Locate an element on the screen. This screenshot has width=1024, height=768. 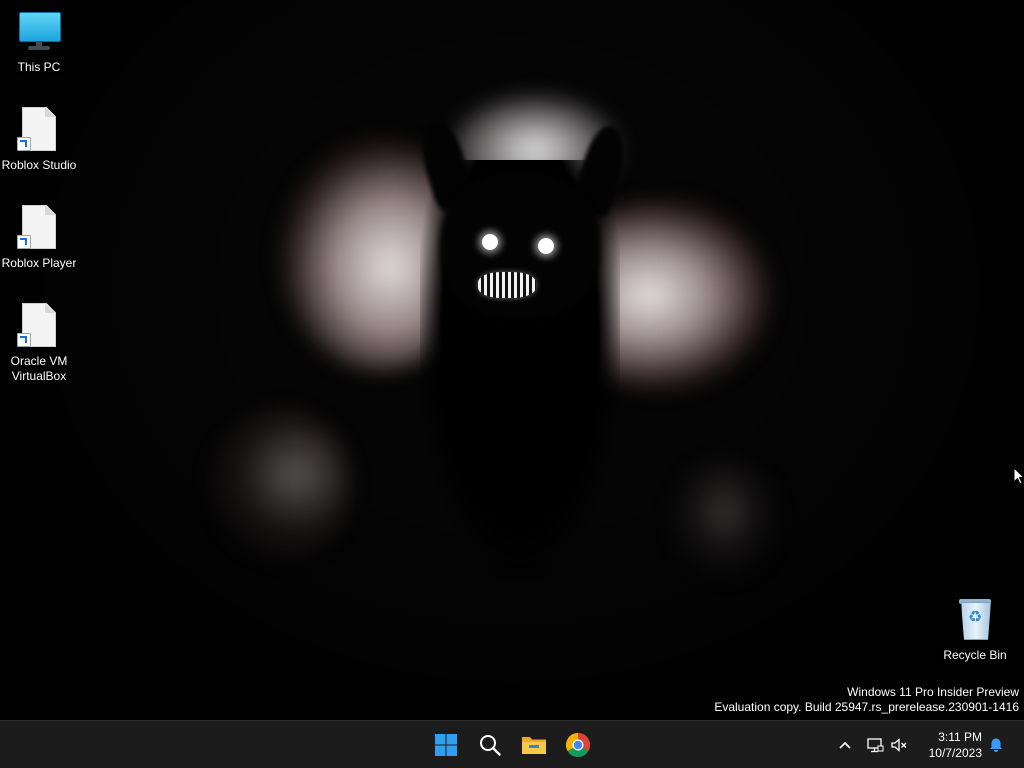
folder-icon is located at coordinates (534, 745).